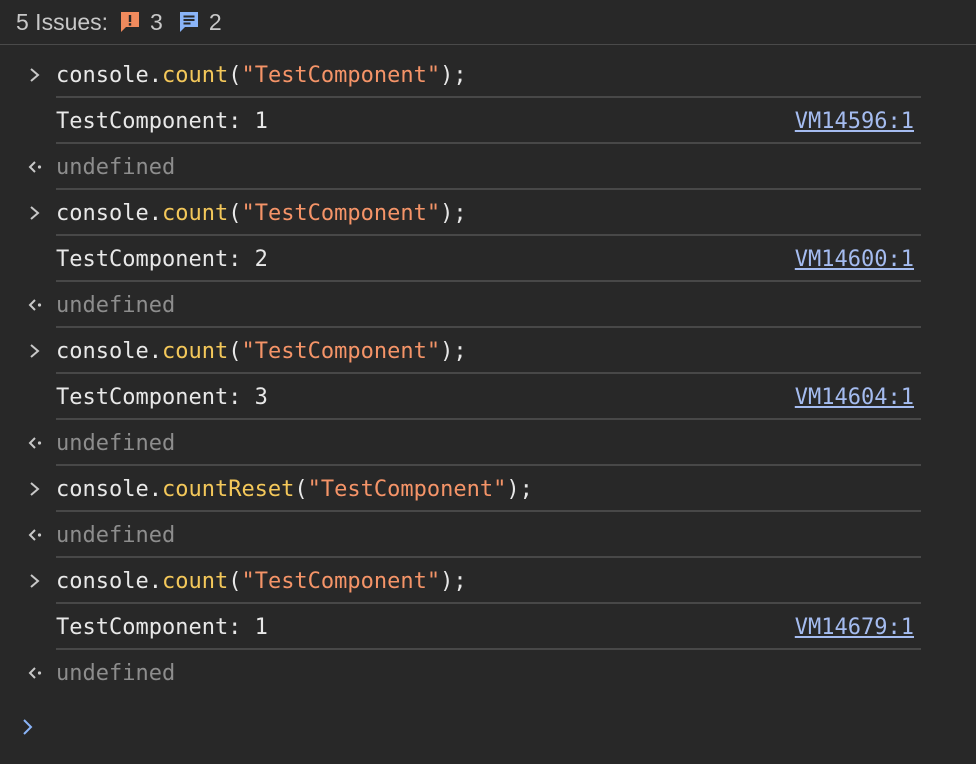 The height and width of the screenshot is (764, 976). I want to click on code-method: countReset, so click(228, 489).